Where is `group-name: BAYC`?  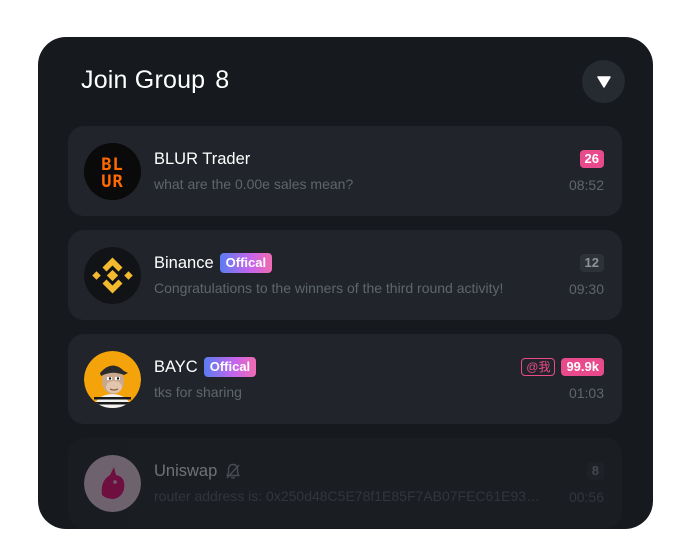
group-name: BAYC is located at coordinates (176, 366).